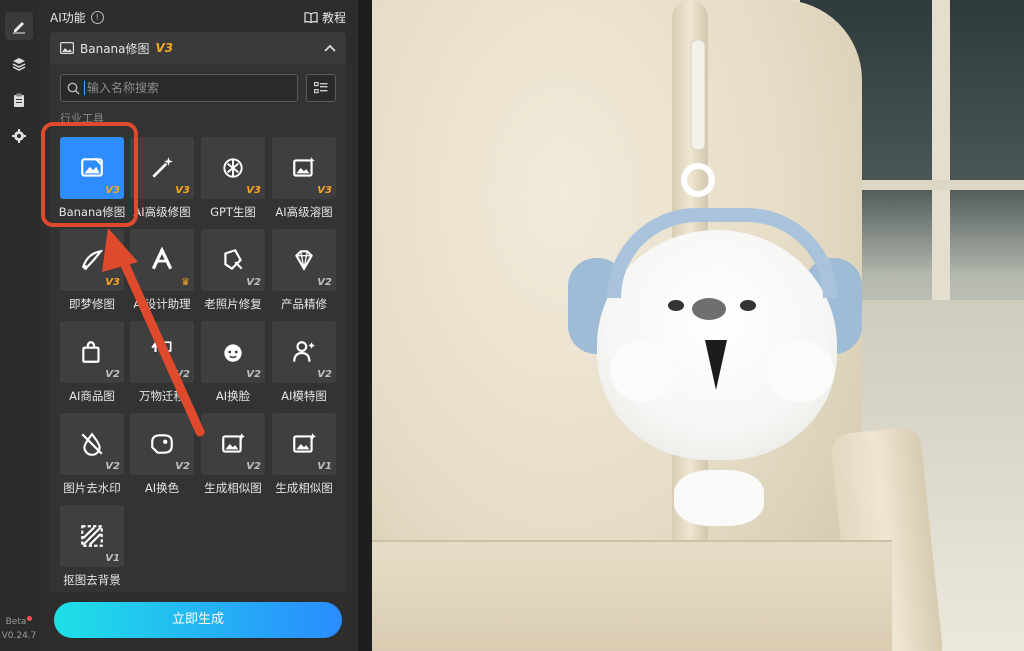 The image size is (1024, 651). What do you see at coordinates (719, 498) in the screenshot?
I see `plush-tail` at bounding box center [719, 498].